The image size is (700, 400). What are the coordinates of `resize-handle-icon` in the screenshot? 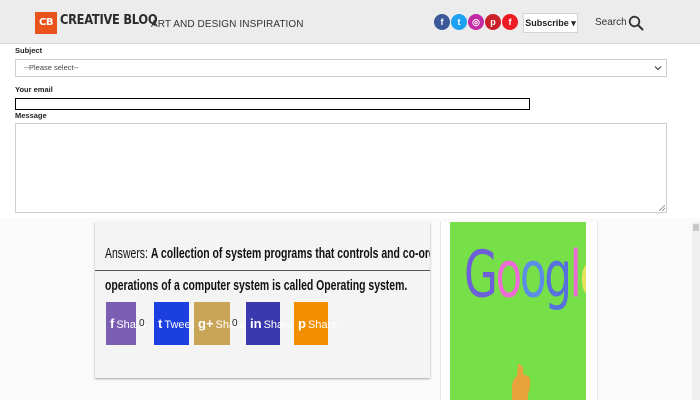 It's located at (662, 208).